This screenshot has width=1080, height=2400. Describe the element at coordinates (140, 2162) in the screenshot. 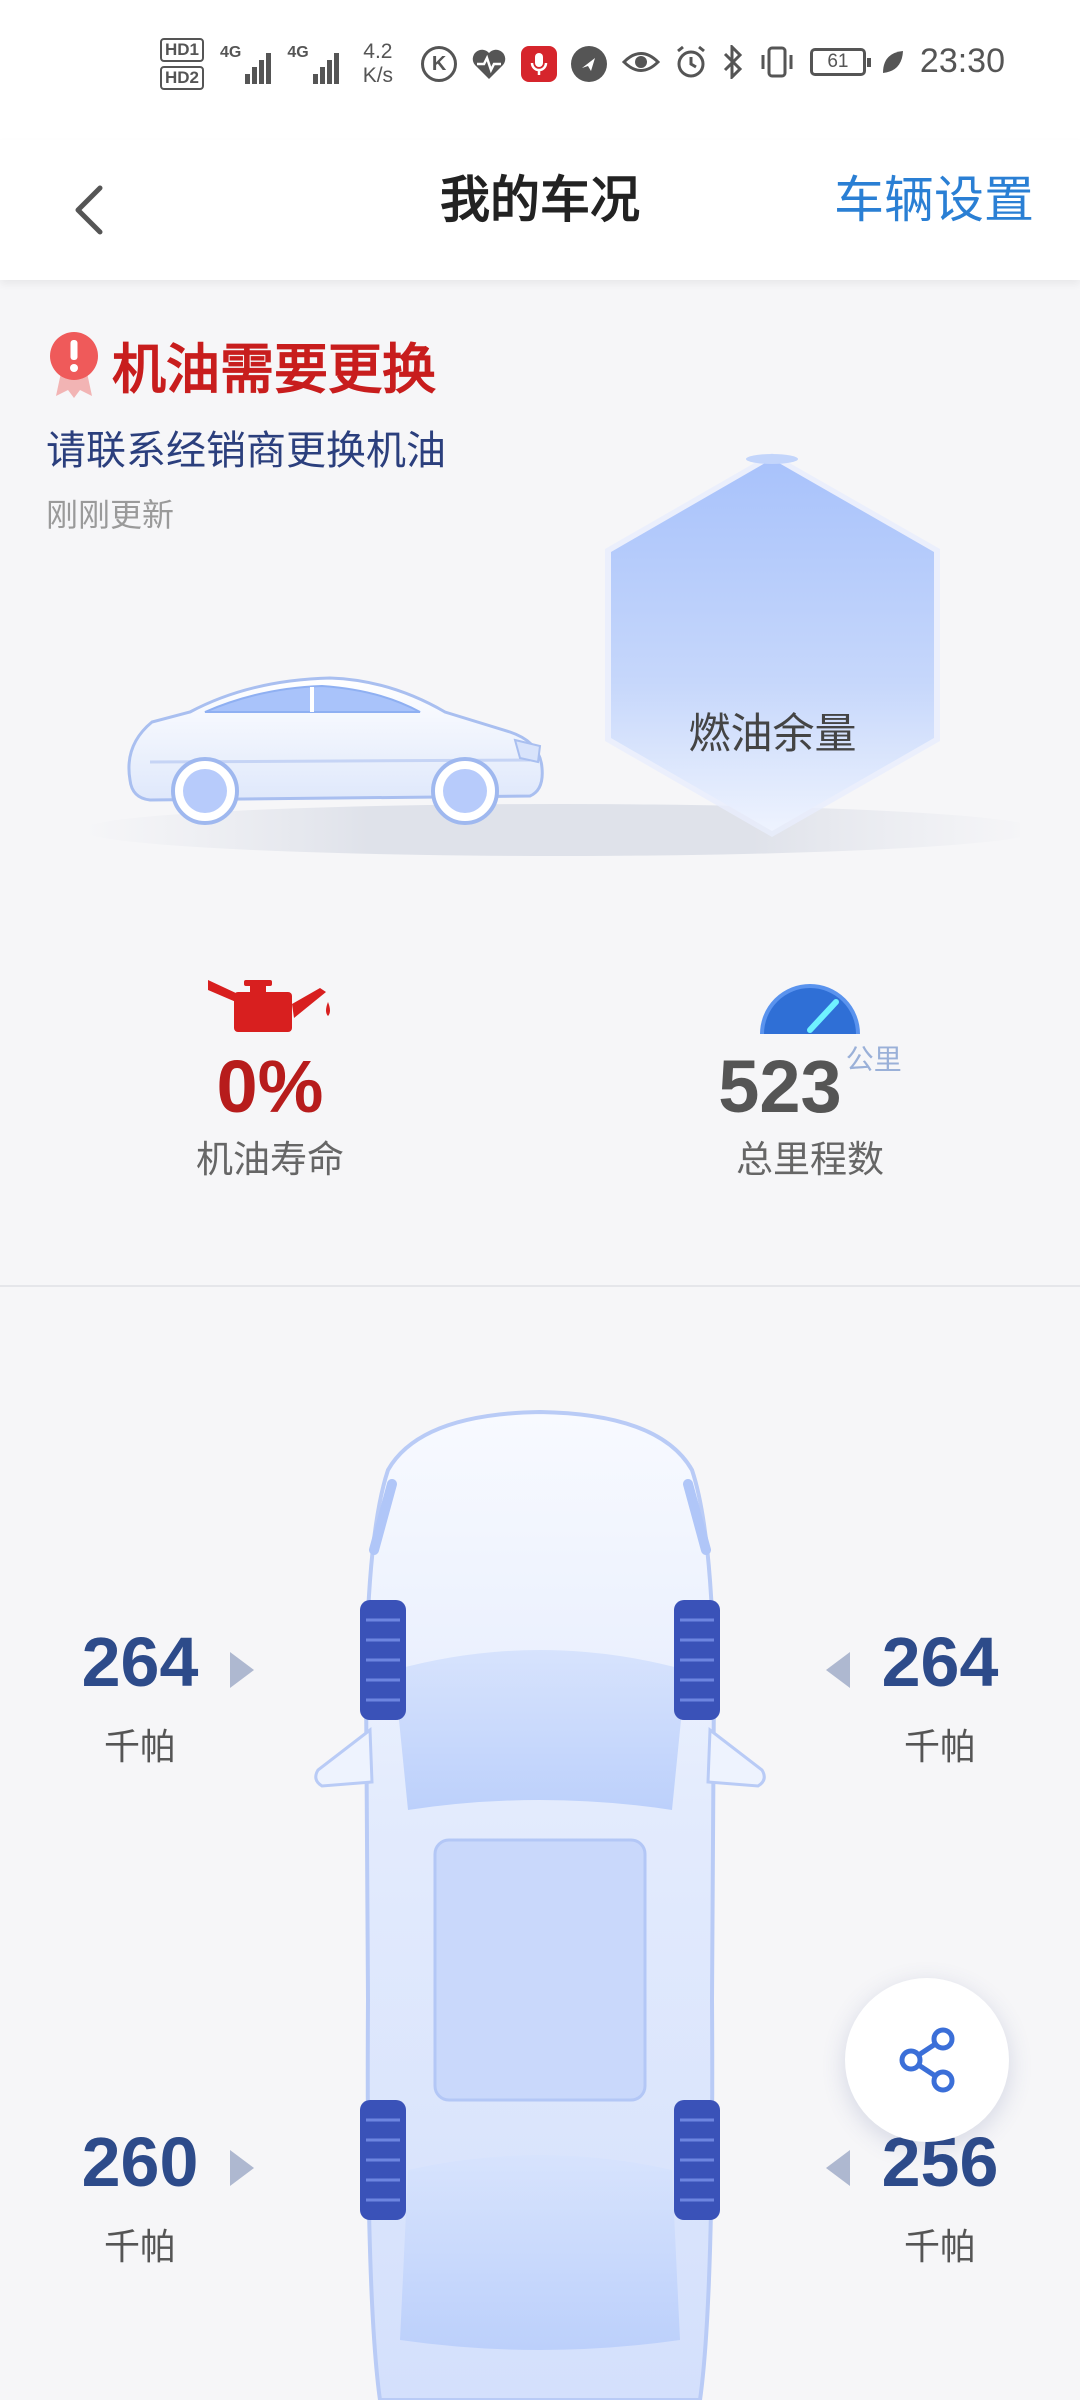

I see `tire-rear-left-value: 260` at that location.